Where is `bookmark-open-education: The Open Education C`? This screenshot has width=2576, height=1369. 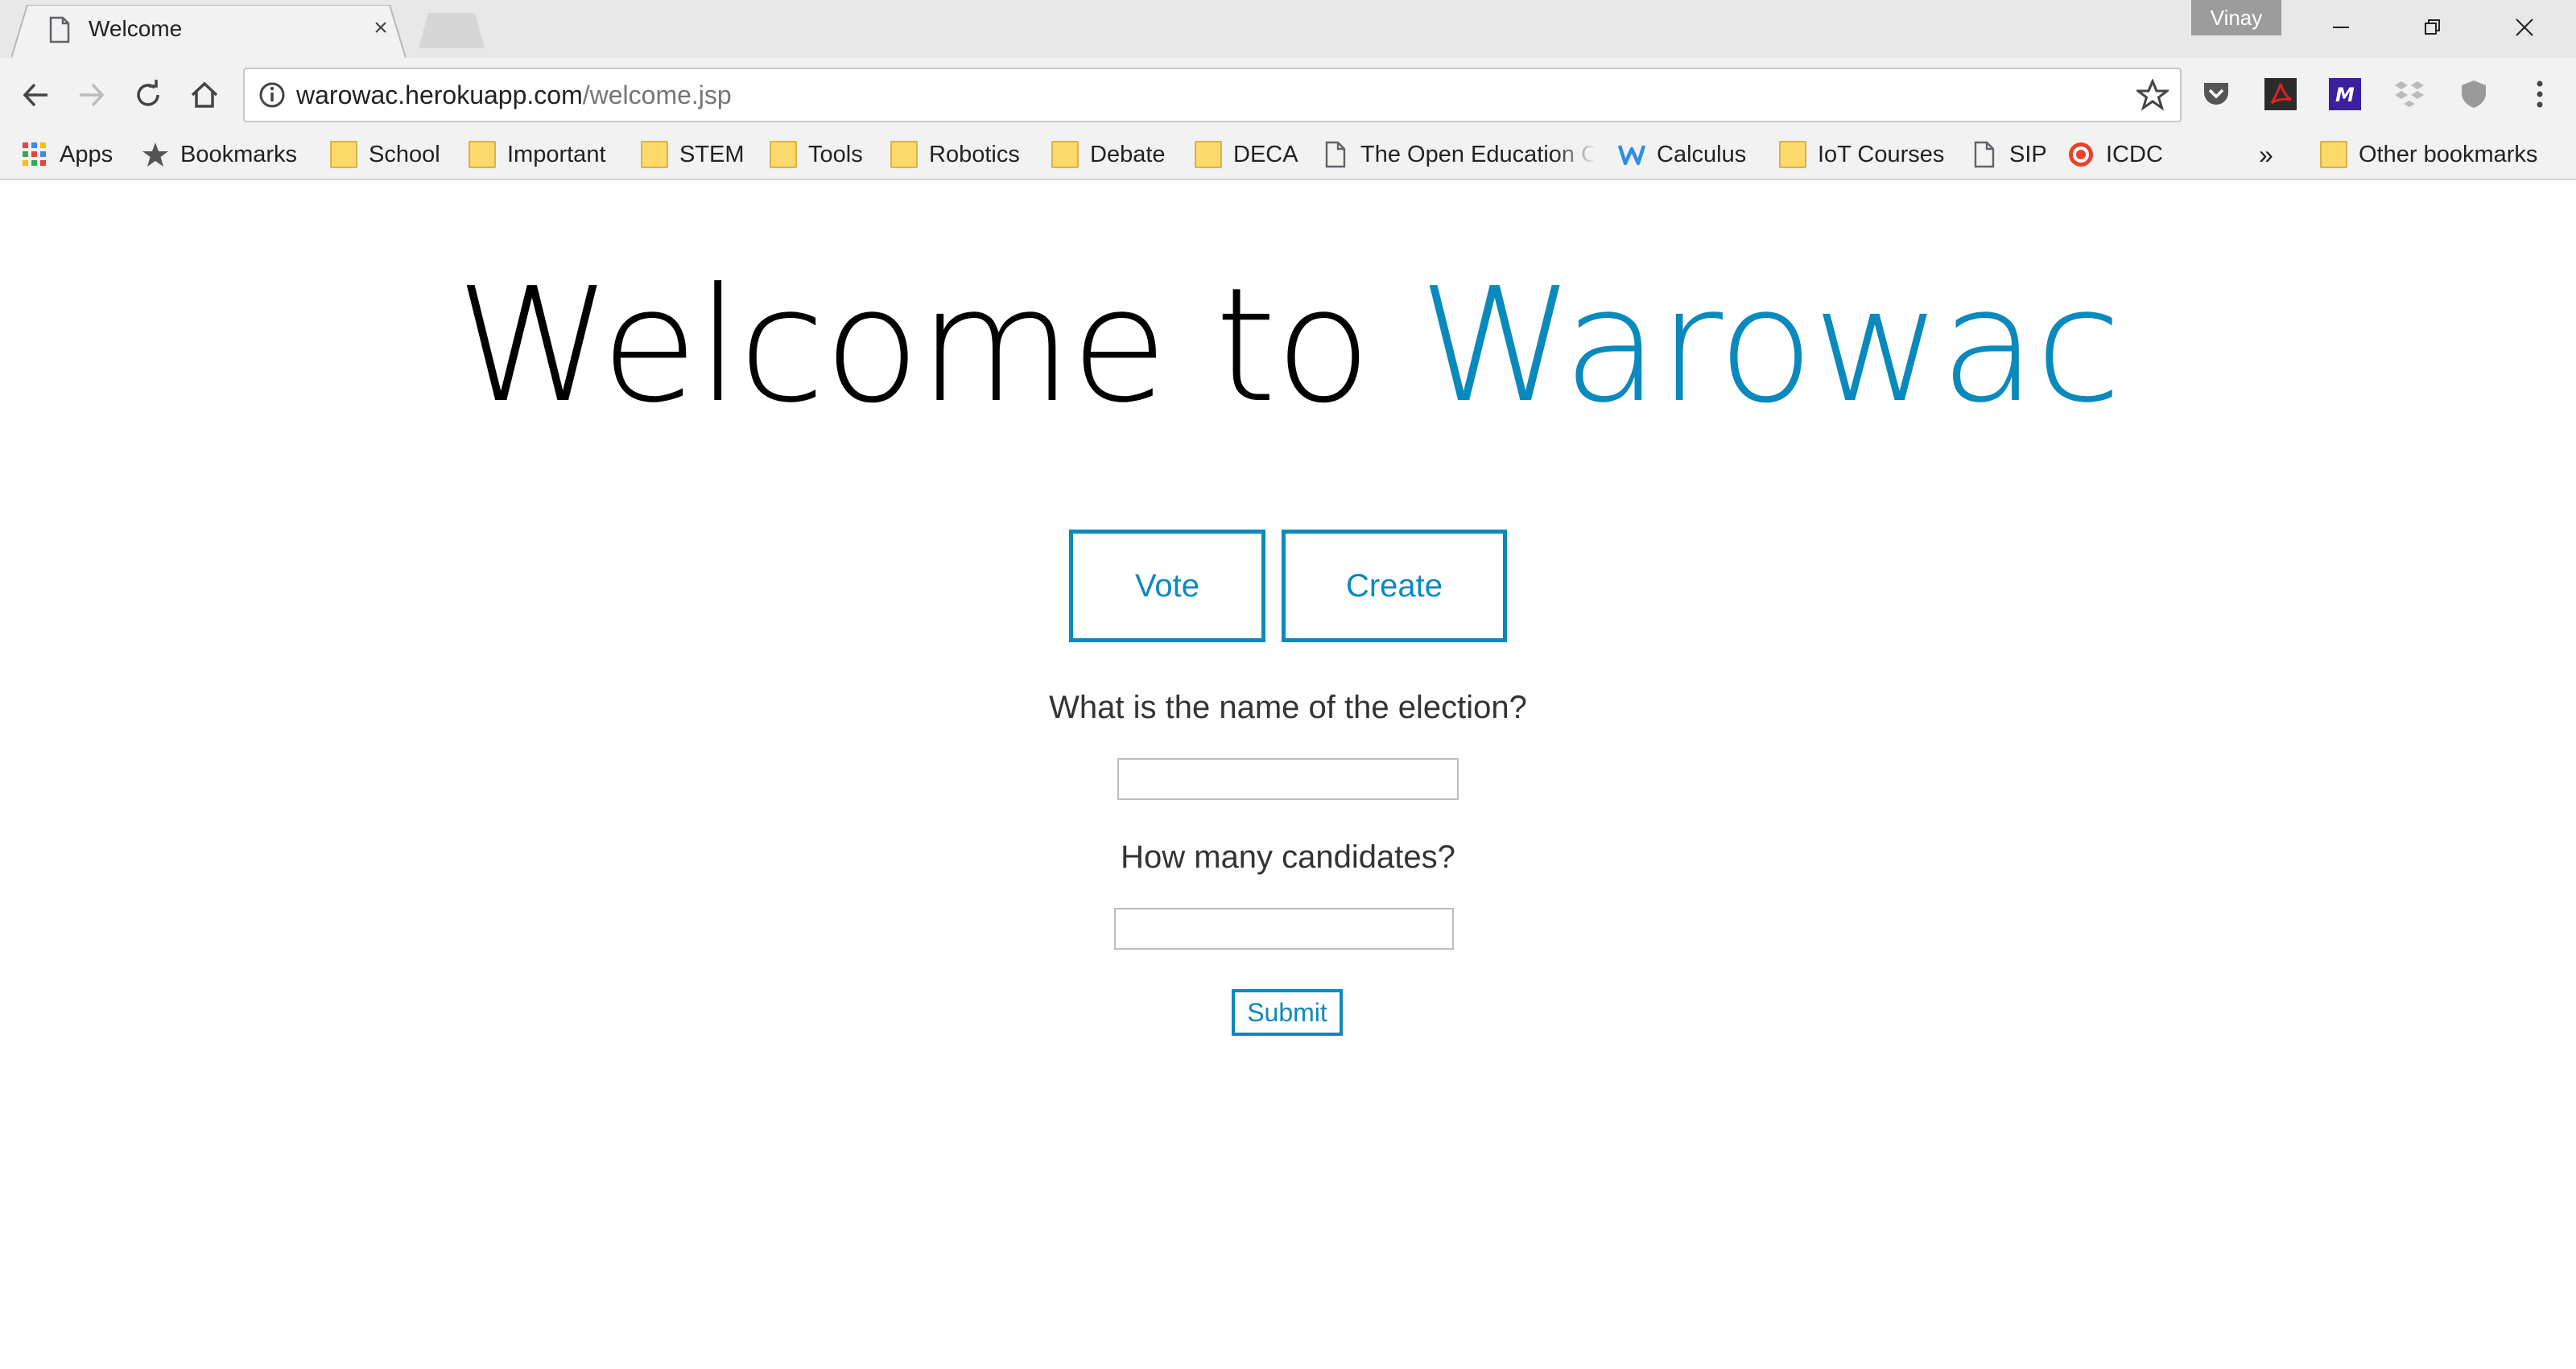
bookmark-open-education: The Open Education C is located at coordinates (1459, 154).